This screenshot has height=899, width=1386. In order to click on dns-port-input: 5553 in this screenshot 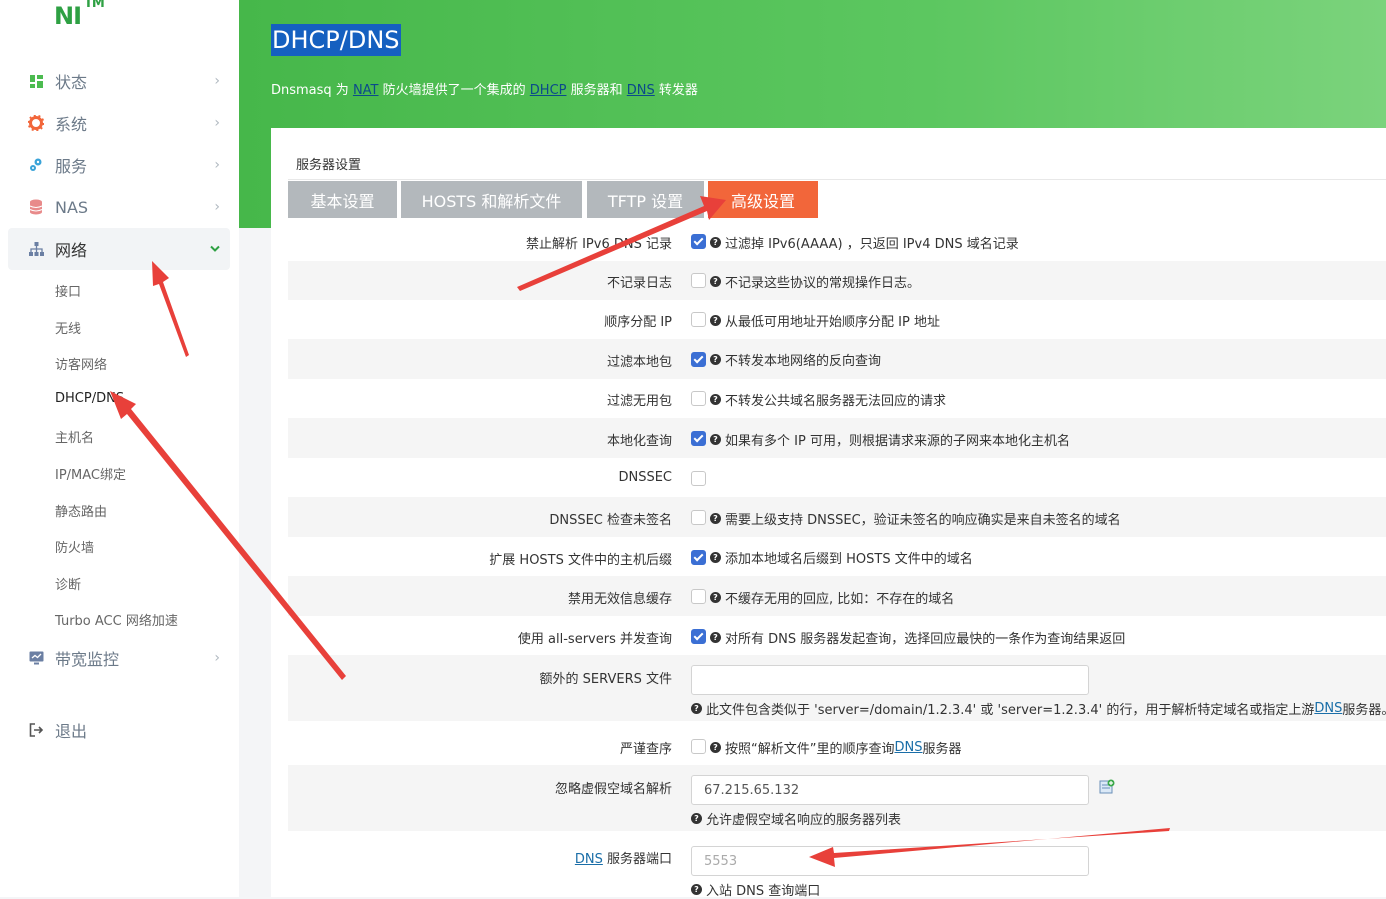, I will do `click(890, 861)`.